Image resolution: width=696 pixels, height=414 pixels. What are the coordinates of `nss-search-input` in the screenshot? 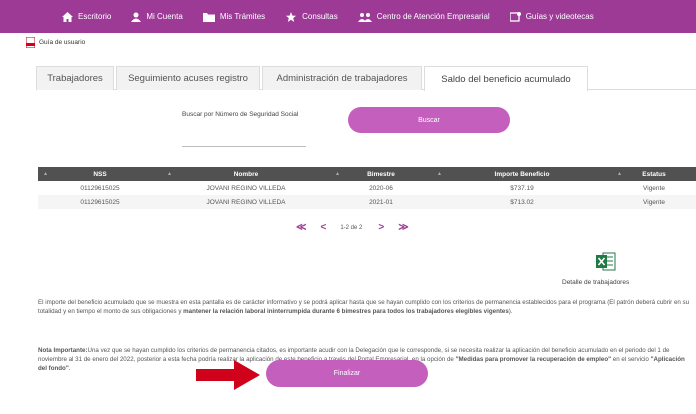 It's located at (244, 146).